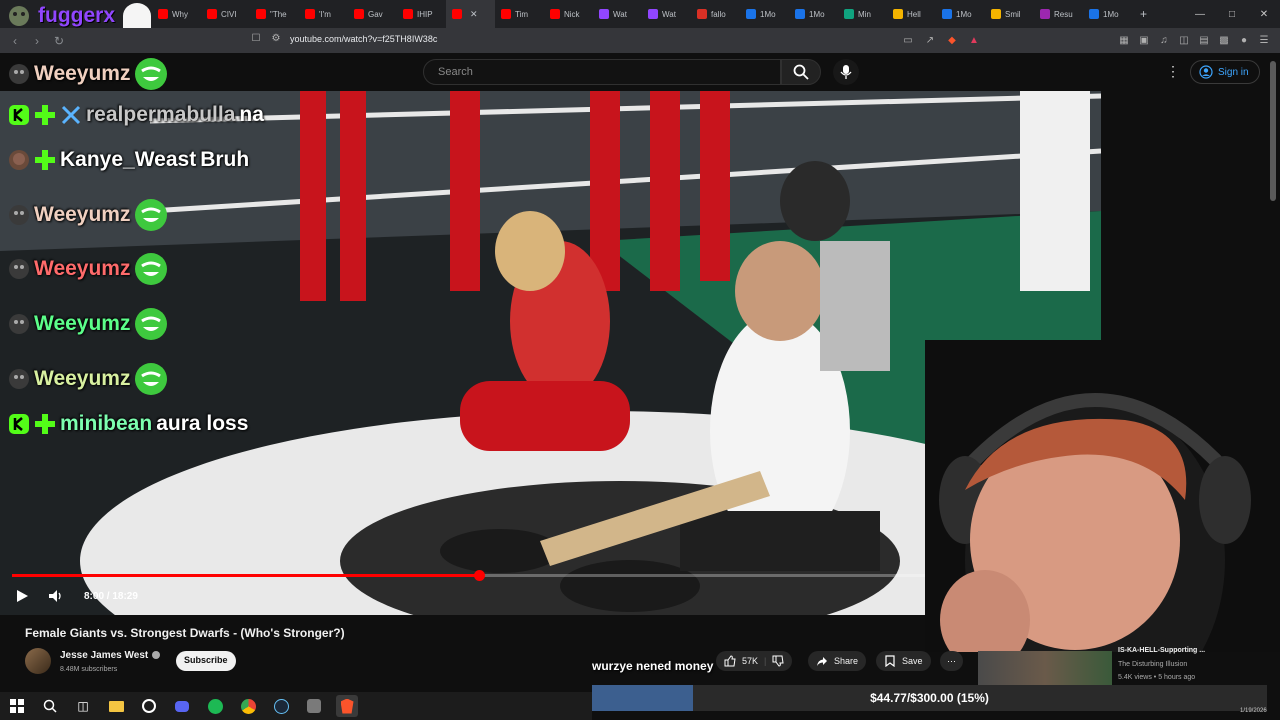 The height and width of the screenshot is (720, 1280). Describe the element at coordinates (715, 14) in the screenshot. I see `browser-tab: fallo` at that location.